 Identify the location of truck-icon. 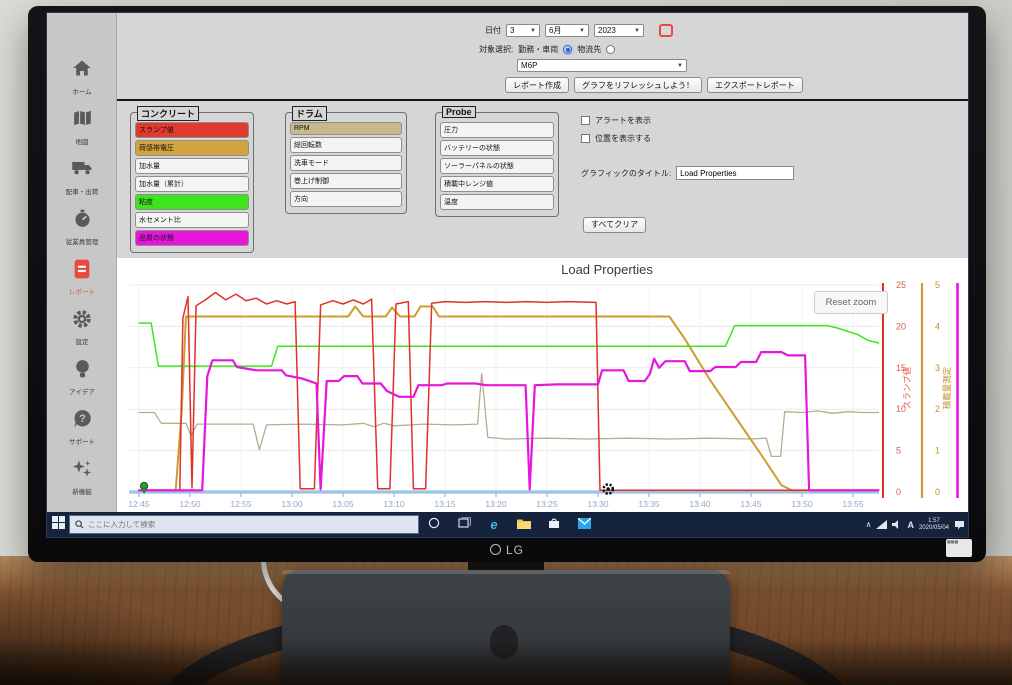
(82, 172).